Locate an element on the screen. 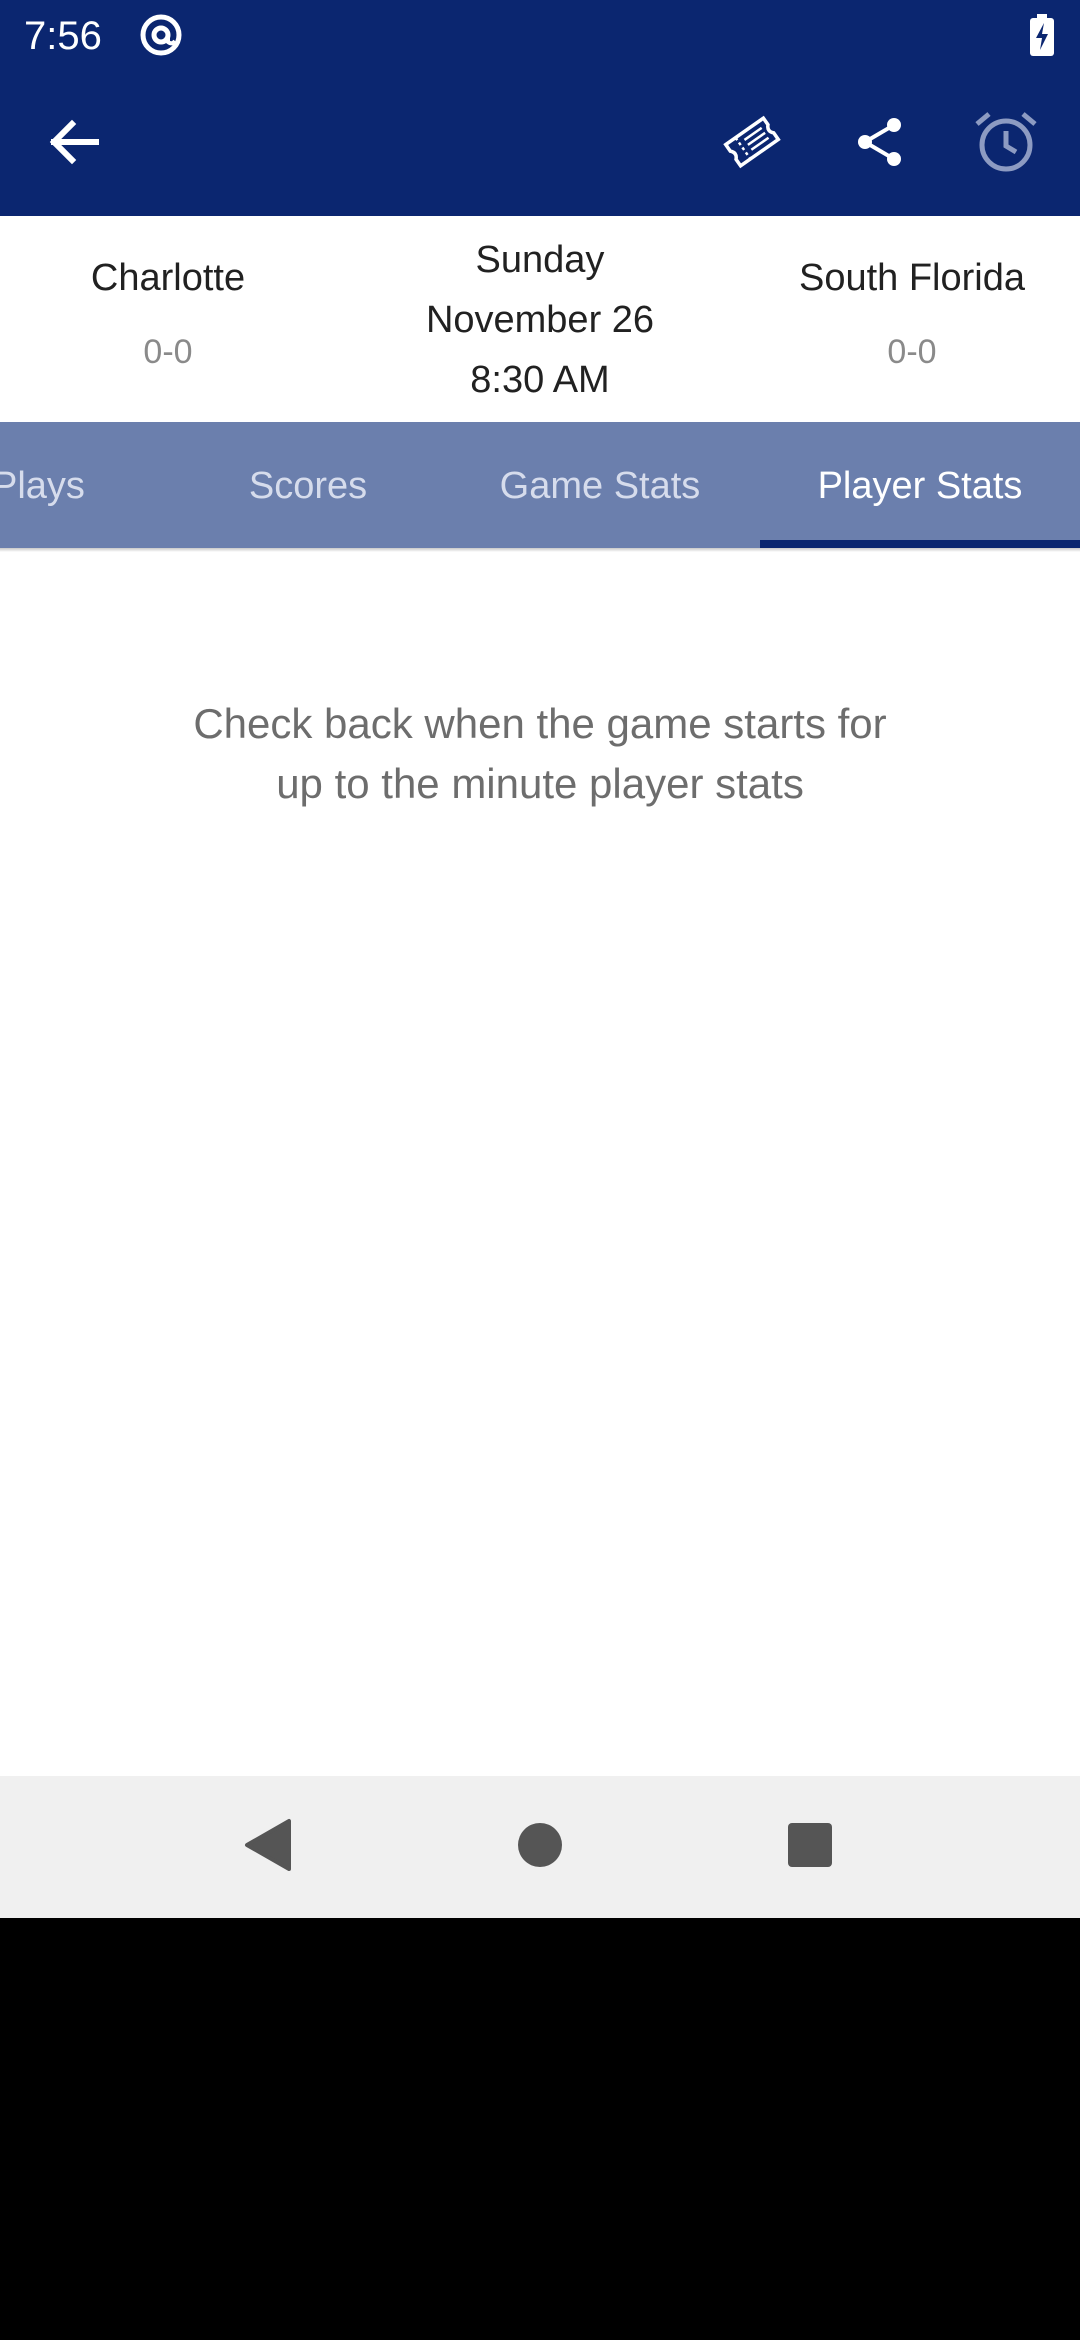 The image size is (1080, 2340). battery-charging-icon is located at coordinates (1042, 35).